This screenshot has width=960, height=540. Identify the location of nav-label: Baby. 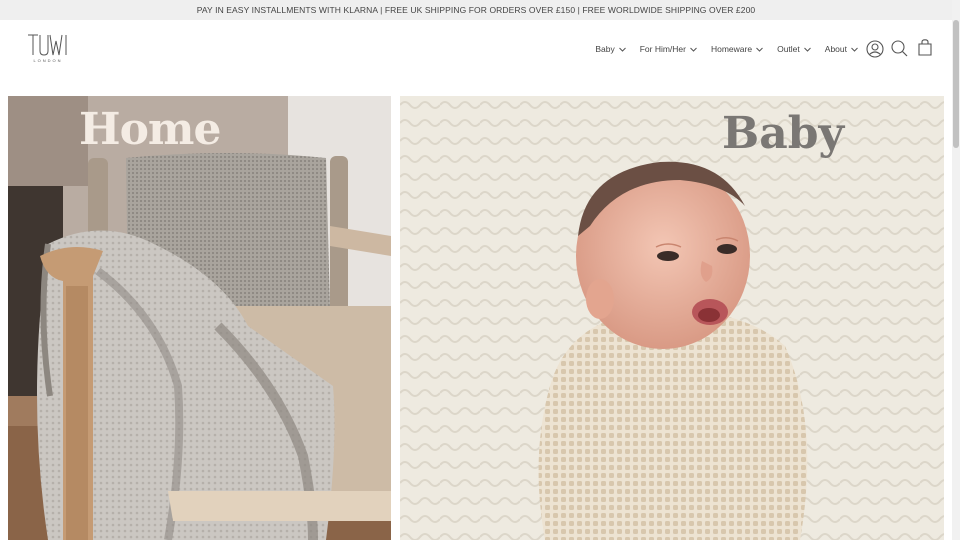
(605, 49).